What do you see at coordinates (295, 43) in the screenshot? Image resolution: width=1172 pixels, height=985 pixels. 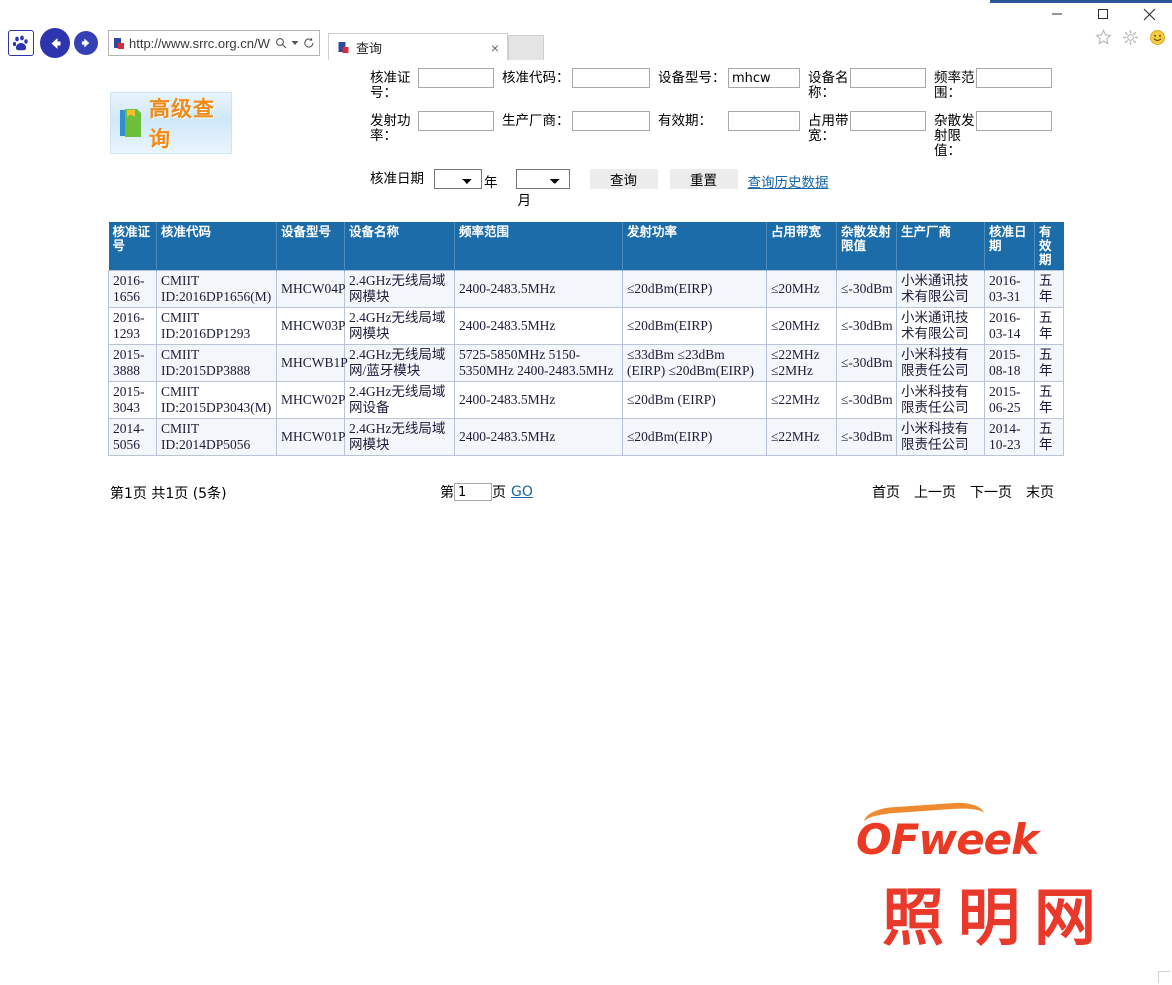 I see `chevron-down-icon` at bounding box center [295, 43].